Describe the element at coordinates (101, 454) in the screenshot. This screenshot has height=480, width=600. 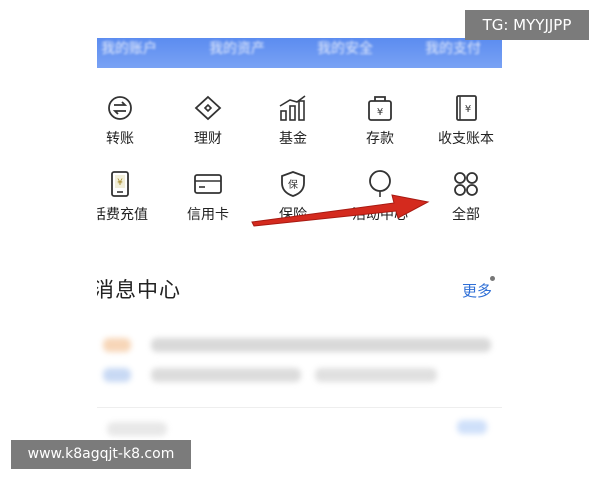
I see `watermark-url: www.k8agqjt-k8.com` at that location.